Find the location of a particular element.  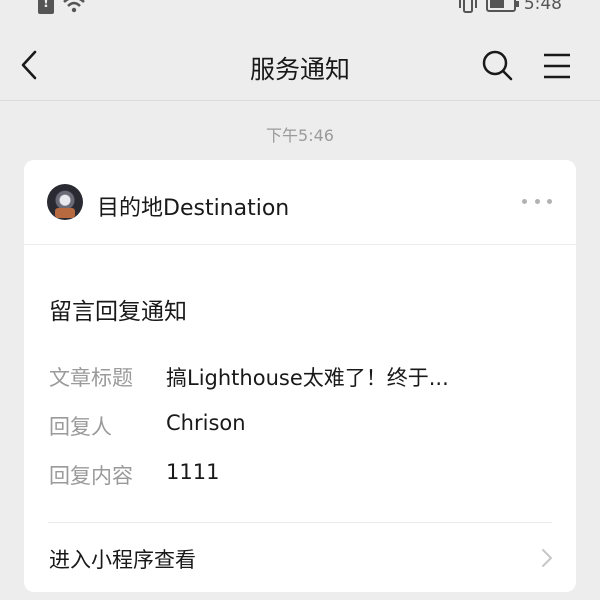

sim-alert-icon is located at coordinates (46, 7).